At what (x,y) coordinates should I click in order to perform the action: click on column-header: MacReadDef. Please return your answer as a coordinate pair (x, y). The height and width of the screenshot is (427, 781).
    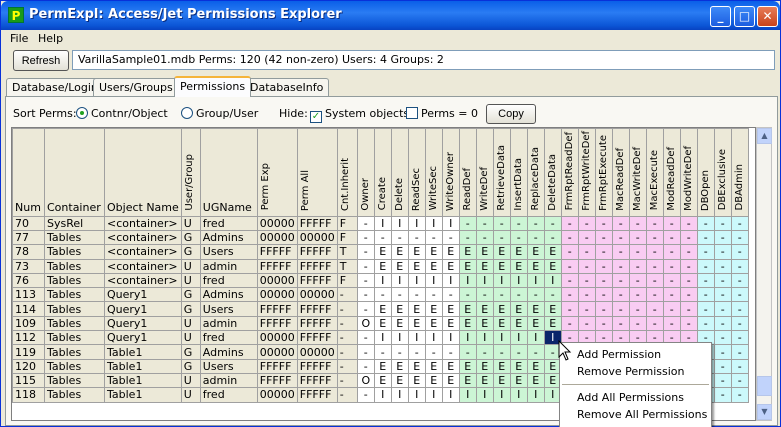
    Looking at the image, I should click on (620, 172).